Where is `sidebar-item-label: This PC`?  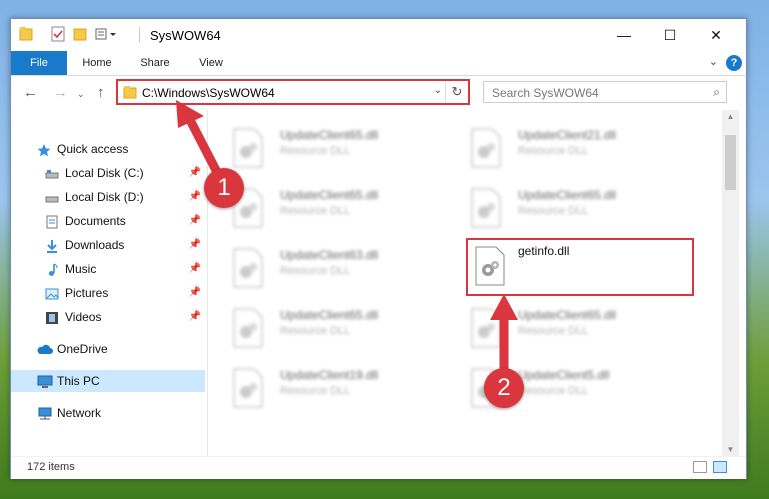
sidebar-item-label: This PC is located at coordinates (78, 381).